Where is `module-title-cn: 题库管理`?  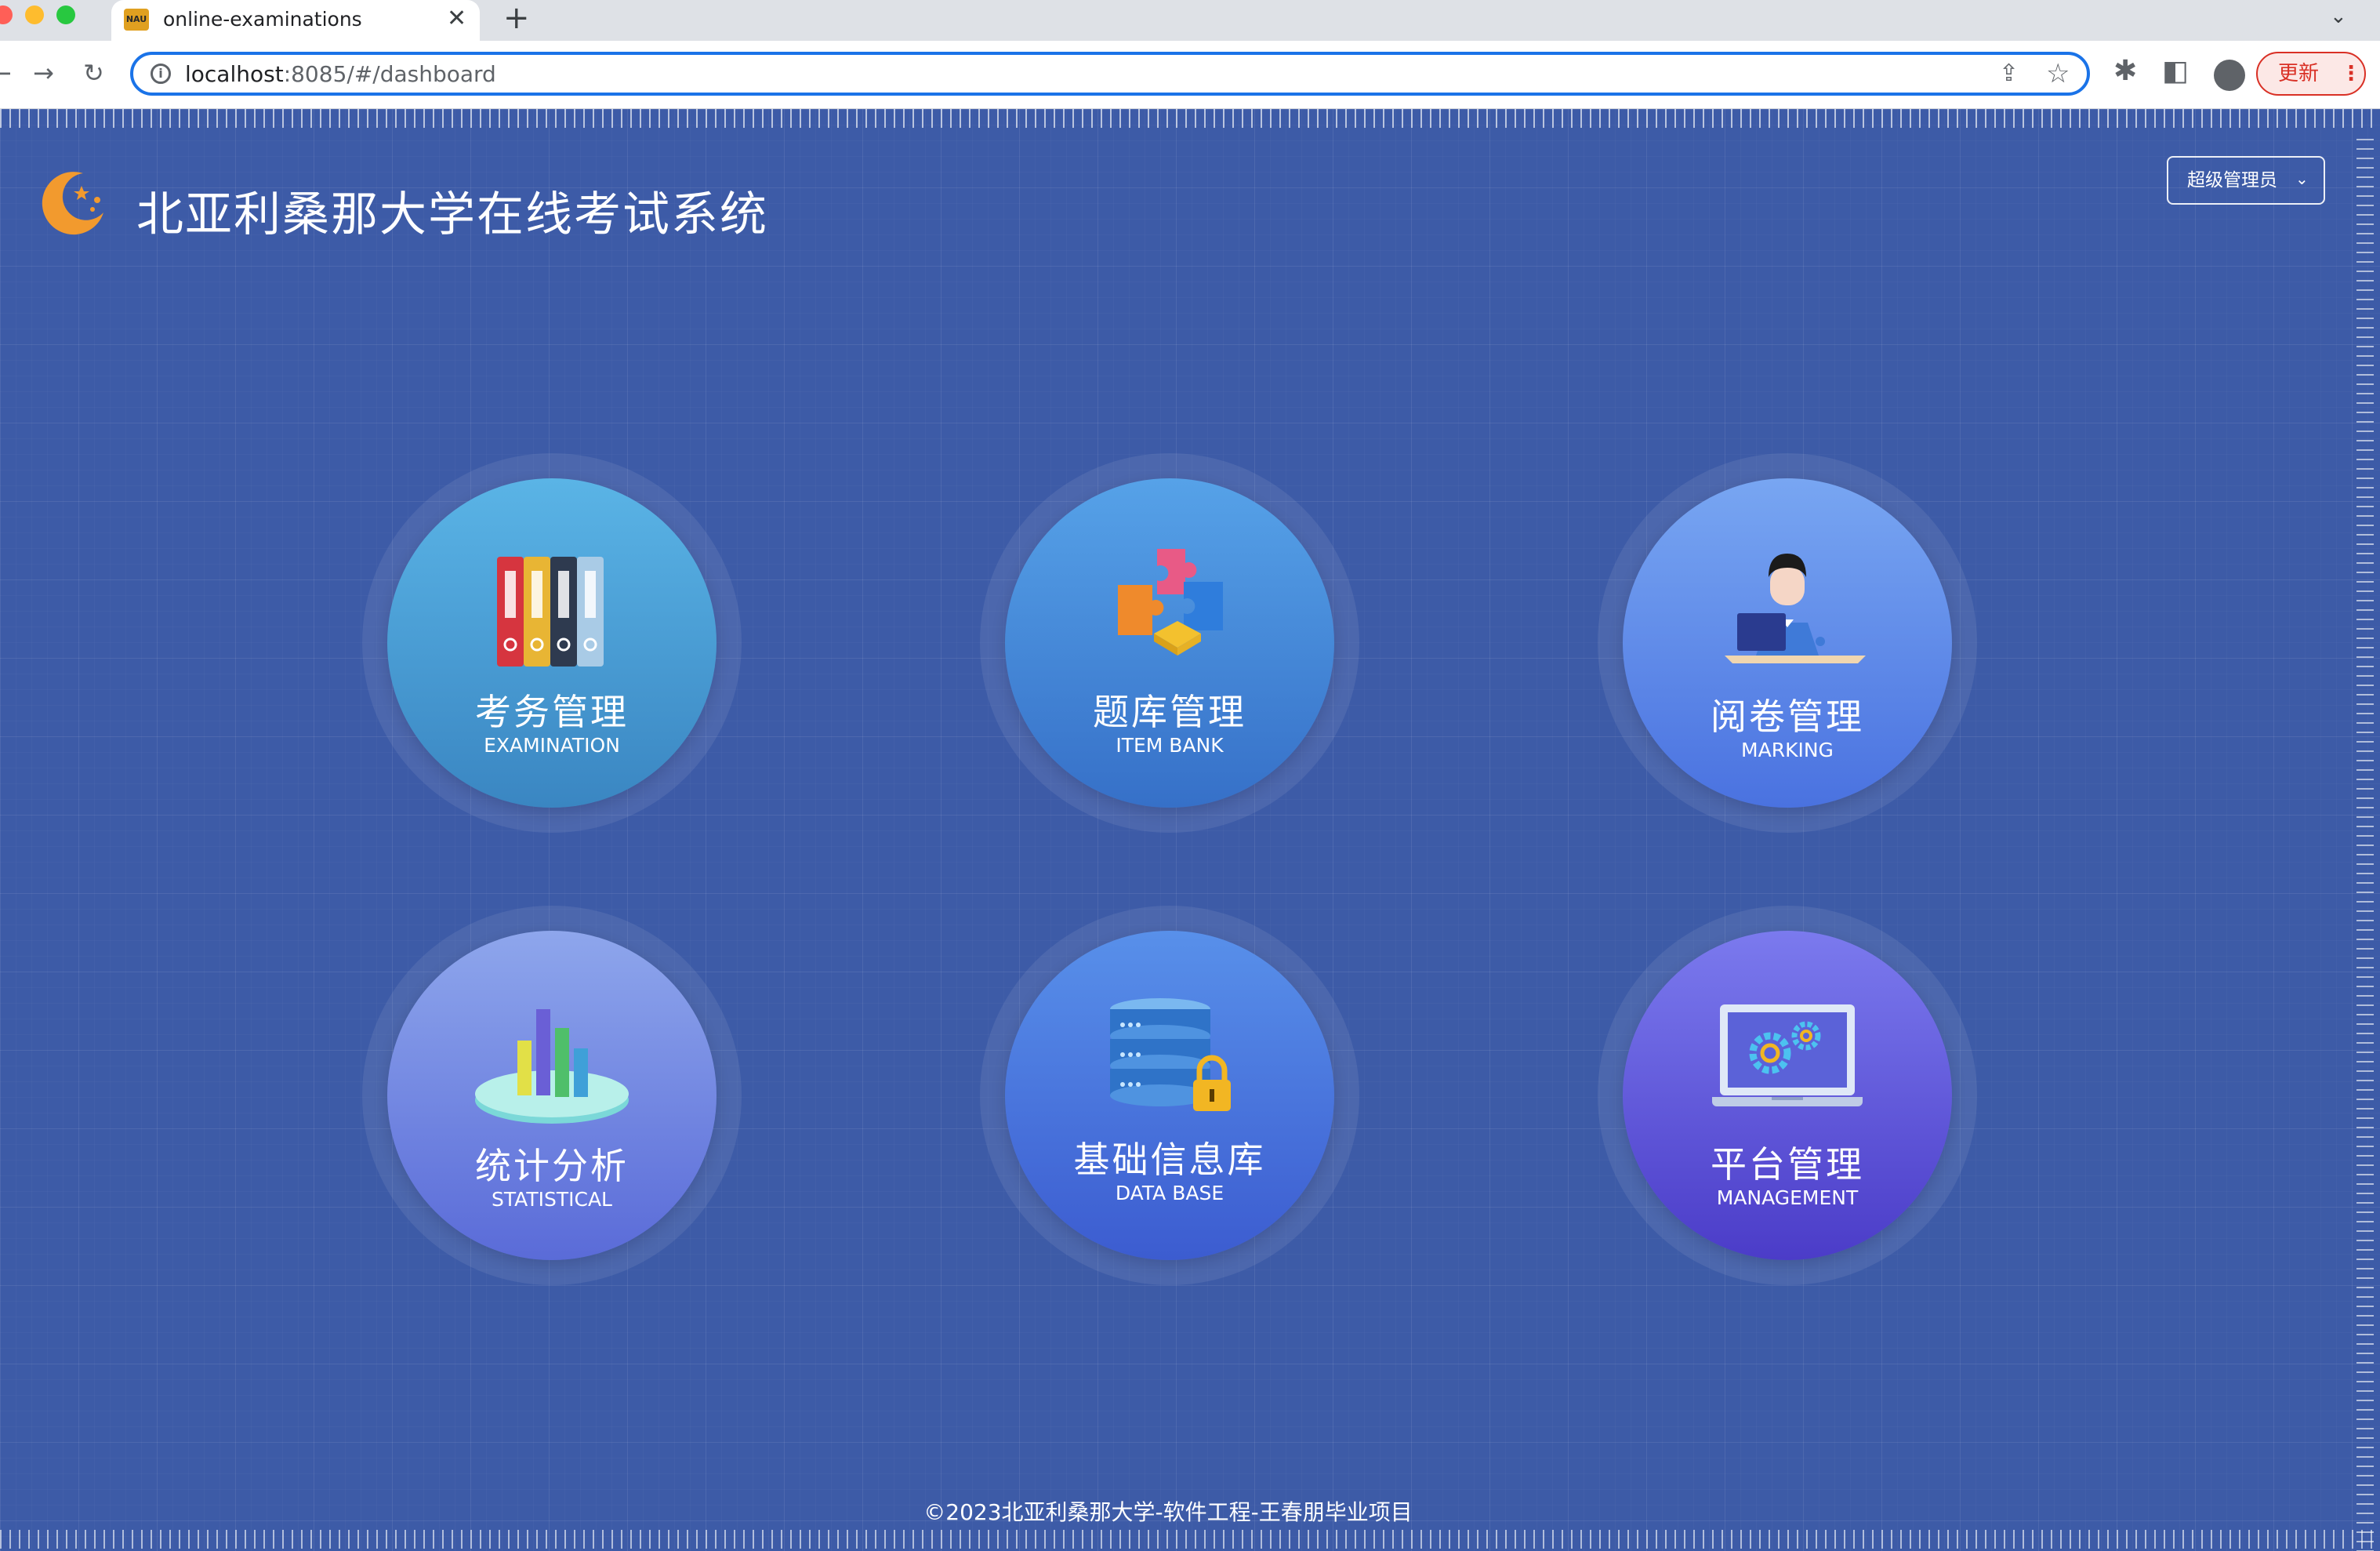 module-title-cn: 题库管理 is located at coordinates (1169, 712).